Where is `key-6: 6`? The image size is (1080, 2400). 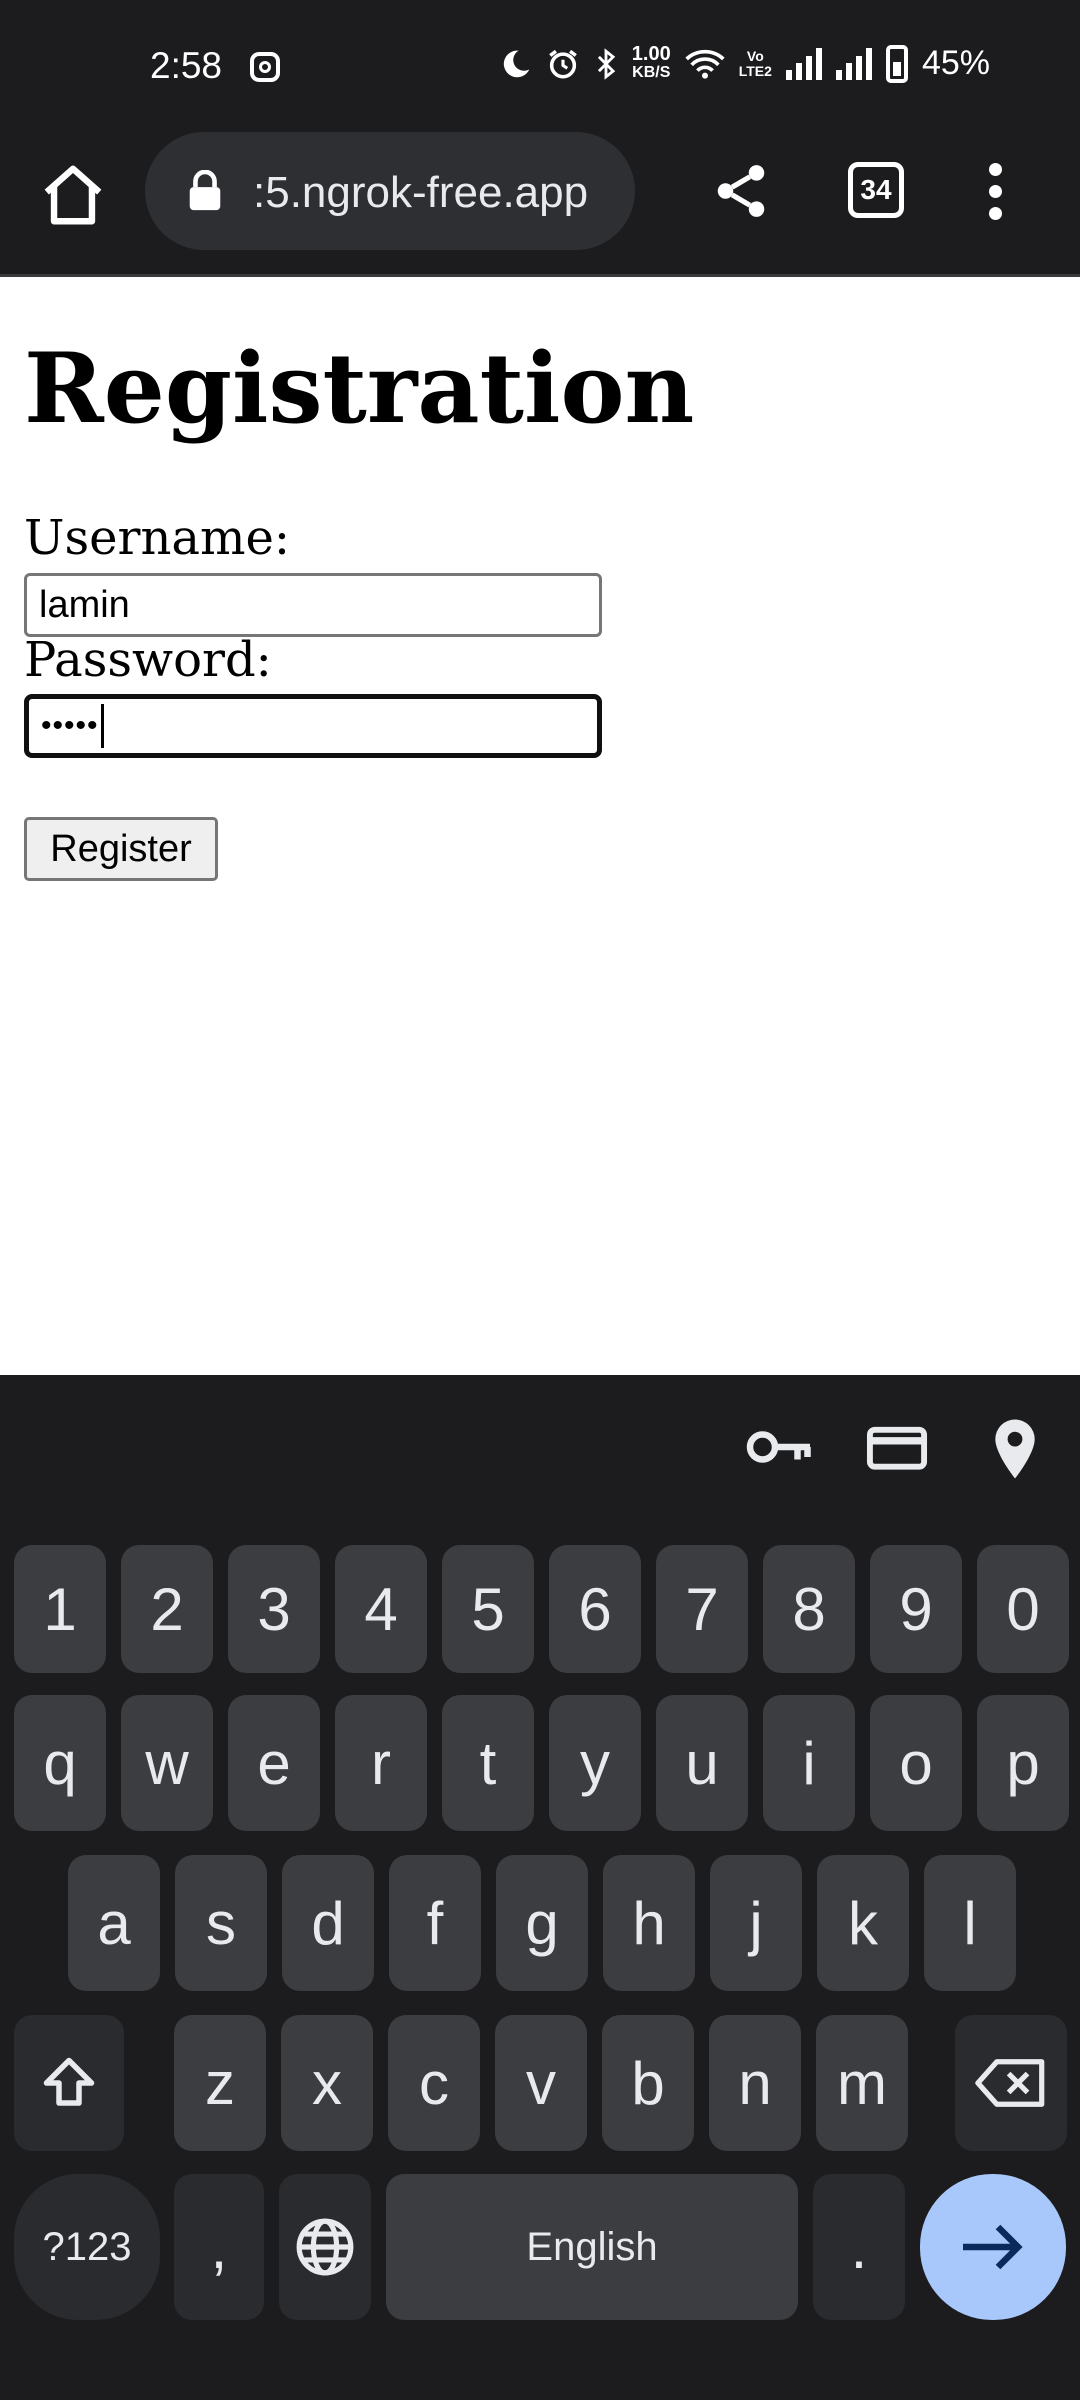 key-6: 6 is located at coordinates (595, 1609).